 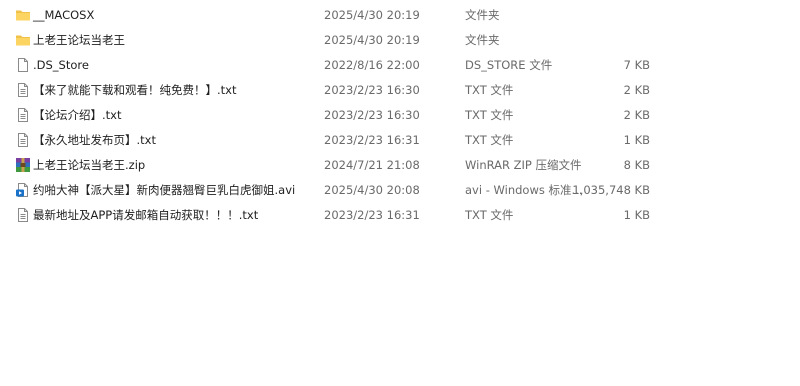 I want to click on file-name: 上老王论坛当老王, so click(x=79, y=40).